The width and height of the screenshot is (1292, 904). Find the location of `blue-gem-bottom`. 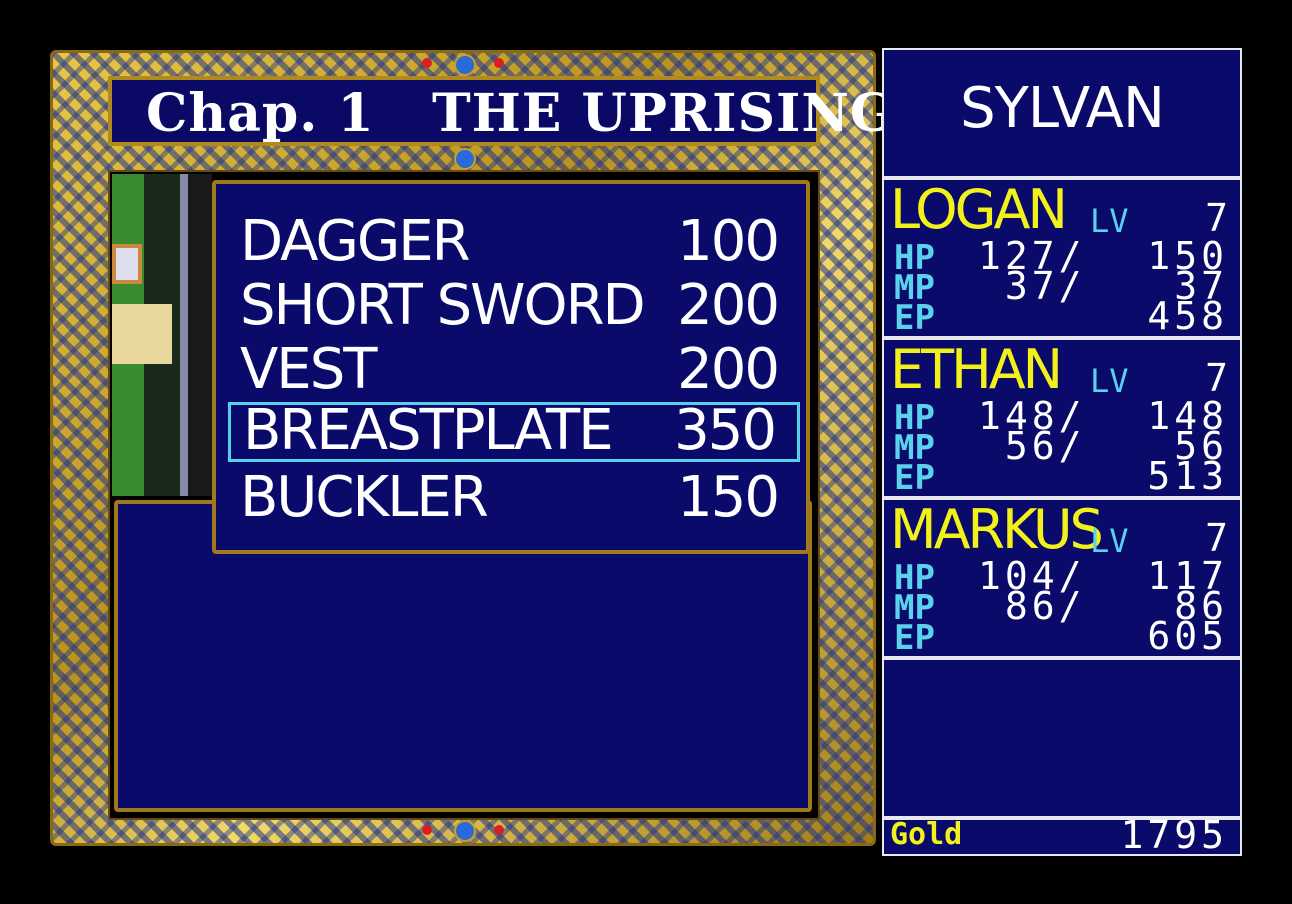

blue-gem-bottom is located at coordinates (465, 831).